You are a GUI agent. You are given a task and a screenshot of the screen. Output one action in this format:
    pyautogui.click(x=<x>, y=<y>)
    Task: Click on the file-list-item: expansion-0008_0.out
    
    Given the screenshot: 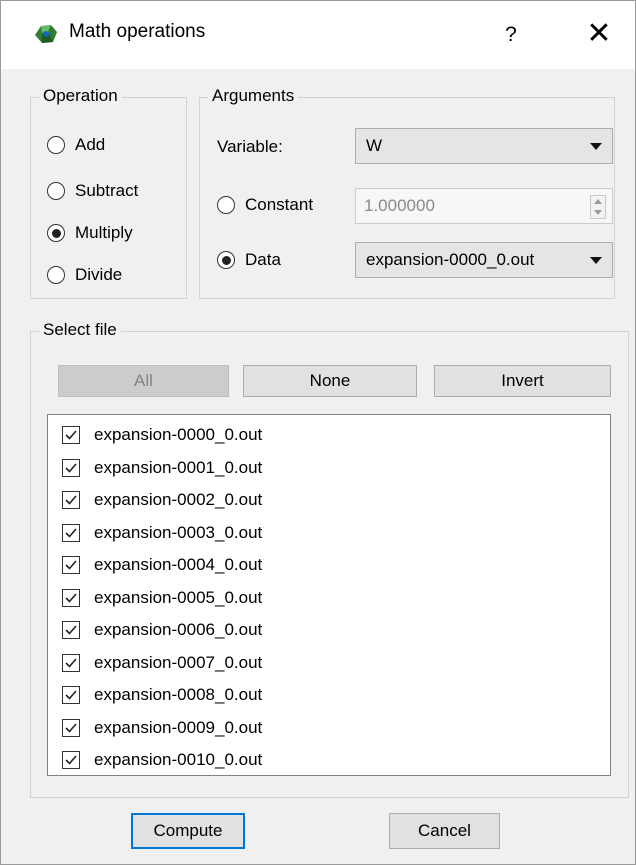 What is the action you would take?
    pyautogui.click(x=162, y=695)
    